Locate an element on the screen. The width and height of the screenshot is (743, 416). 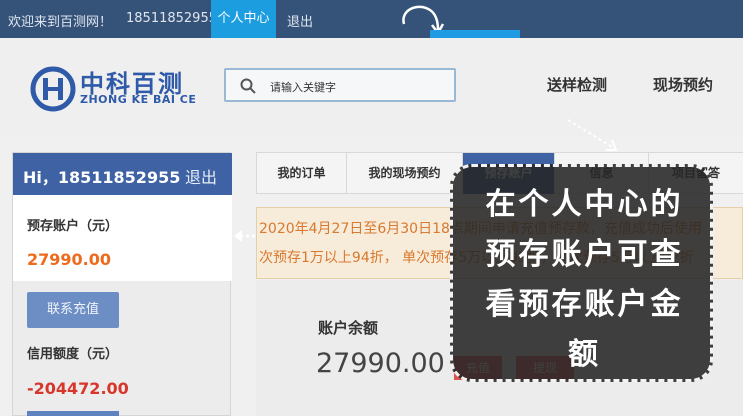
sidebar-button-partial is located at coordinates (73, 413).